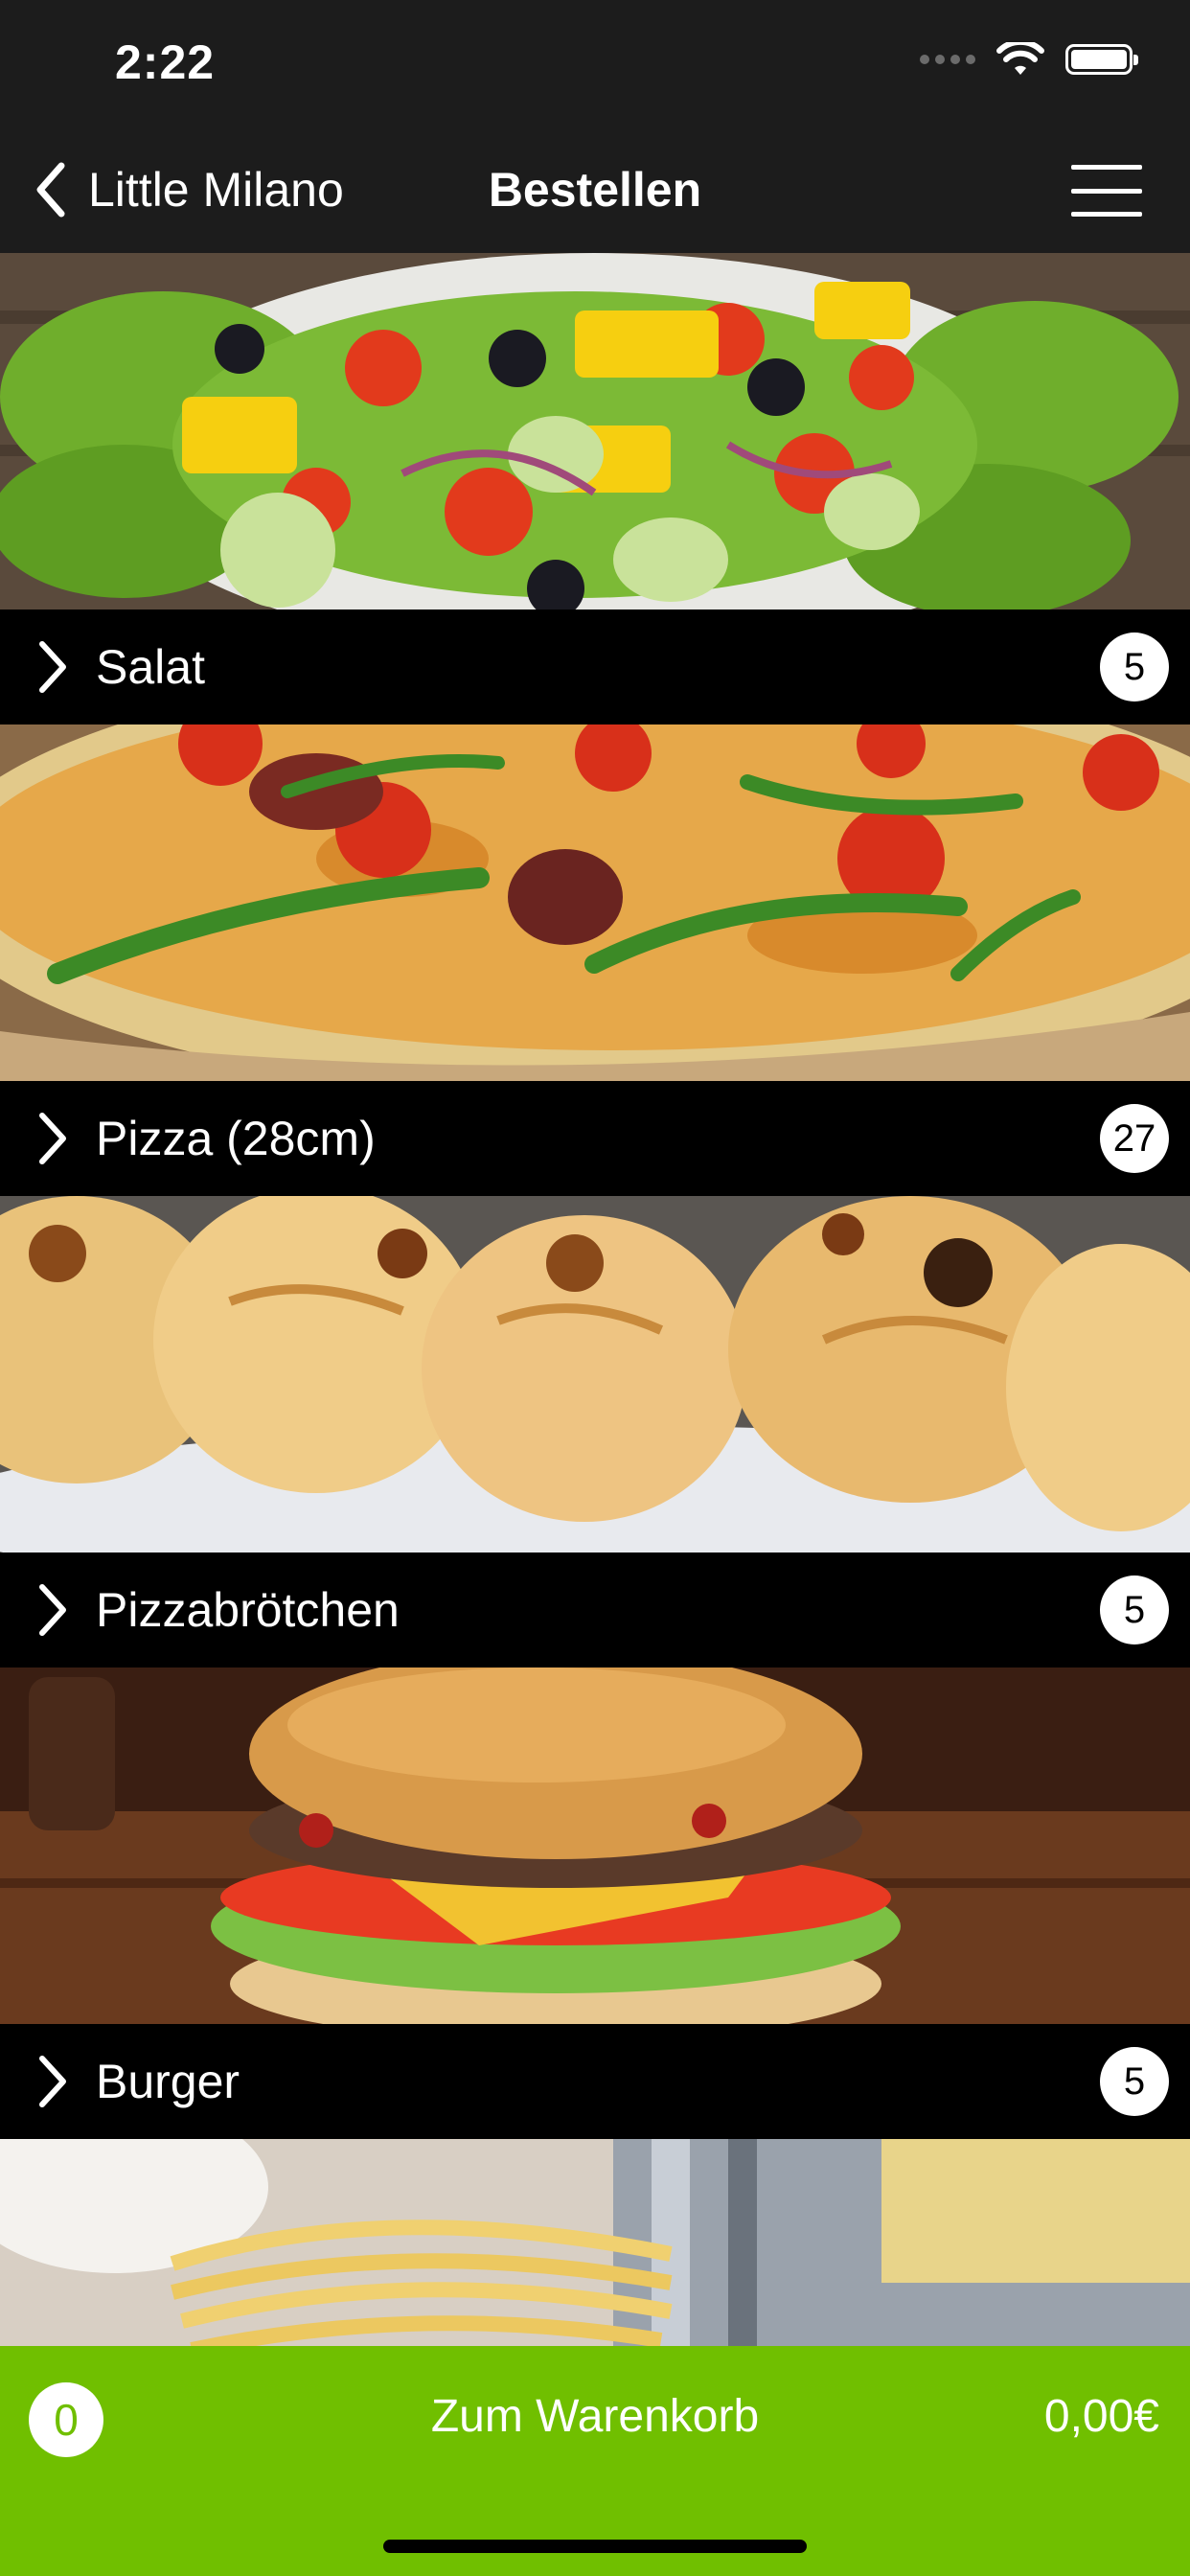  What do you see at coordinates (595, 902) in the screenshot?
I see `category-image-pizza` at bounding box center [595, 902].